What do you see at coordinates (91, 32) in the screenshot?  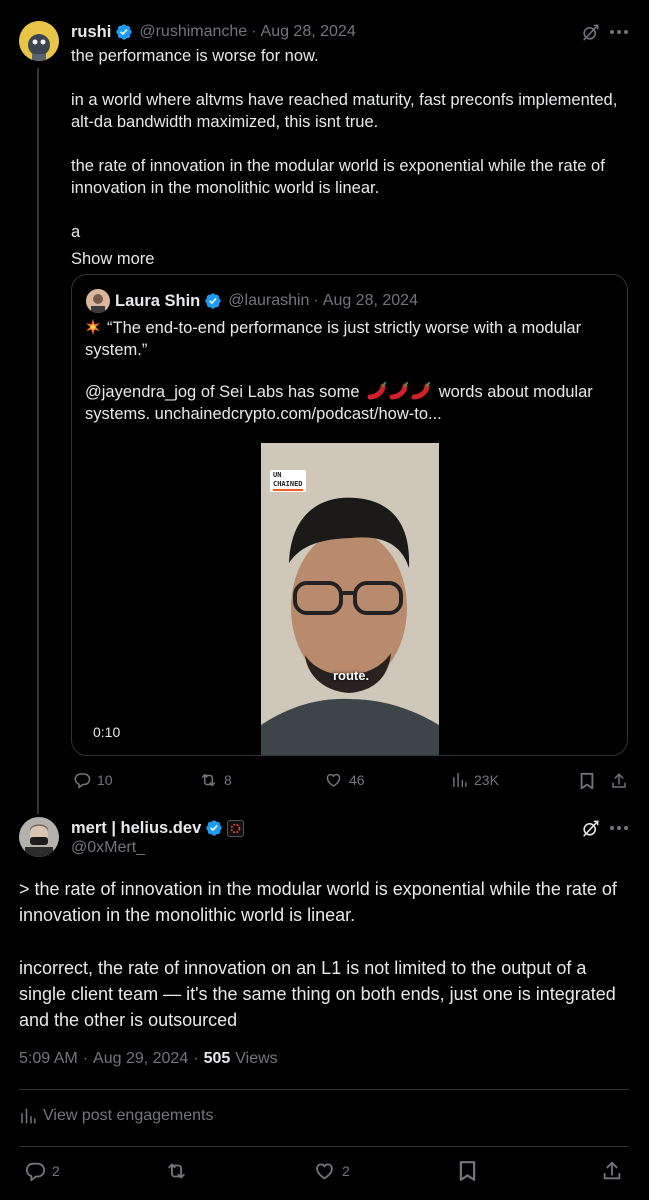 I see `display-name: rushi` at bounding box center [91, 32].